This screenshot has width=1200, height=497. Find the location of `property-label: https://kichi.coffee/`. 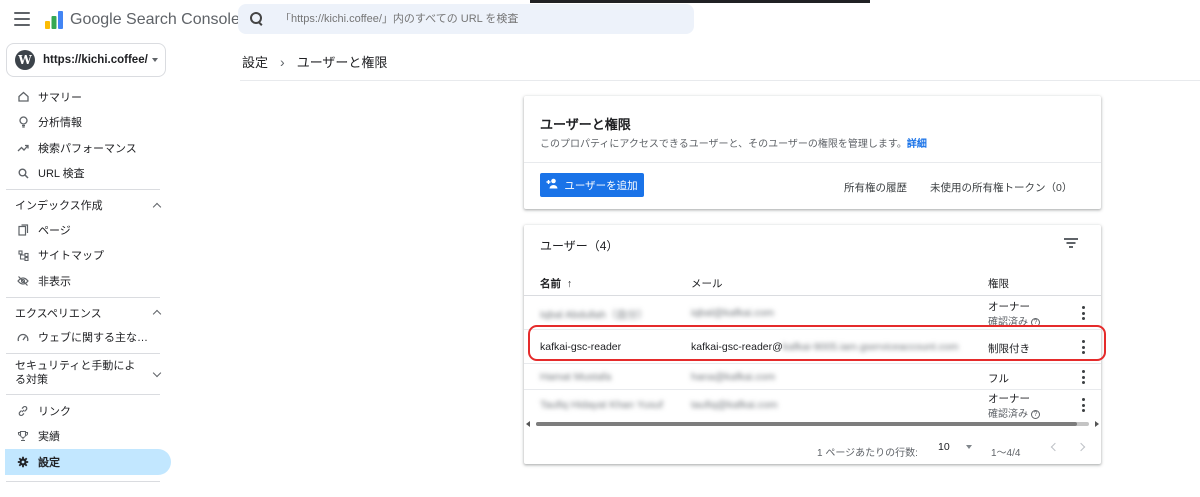

property-label: https://kichi.coffee/ is located at coordinates (95, 60).